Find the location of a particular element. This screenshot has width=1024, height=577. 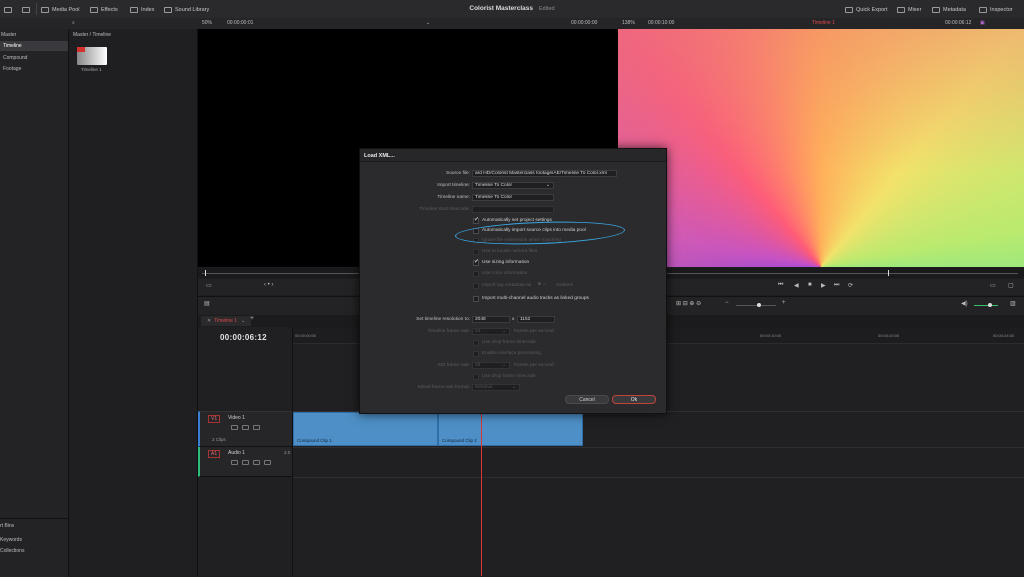

zoom-out-icon: − is located at coordinates (727, 303).